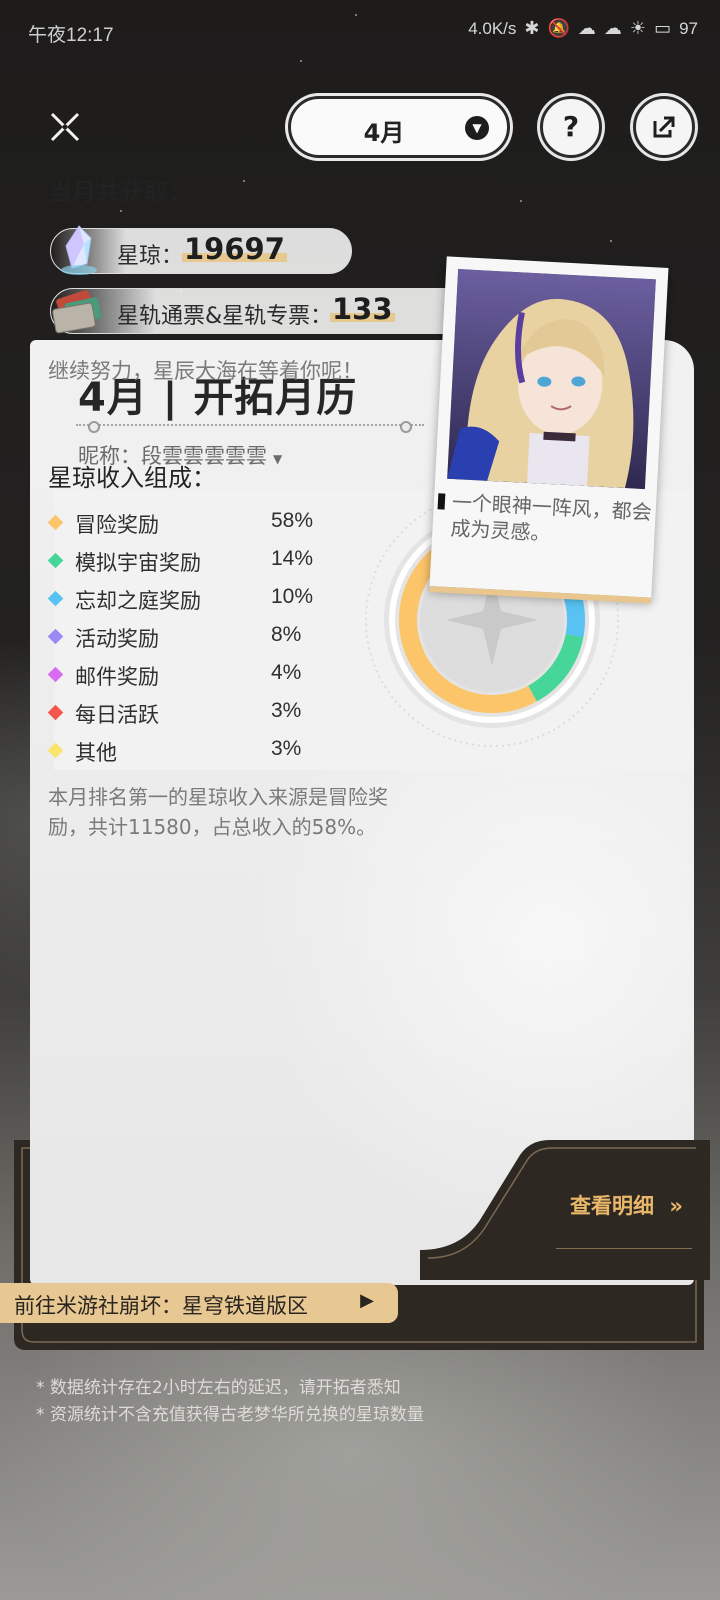 The width and height of the screenshot is (720, 1600). Describe the element at coordinates (117, 677) in the screenshot. I see `legend-label: 邮件奖励` at that location.